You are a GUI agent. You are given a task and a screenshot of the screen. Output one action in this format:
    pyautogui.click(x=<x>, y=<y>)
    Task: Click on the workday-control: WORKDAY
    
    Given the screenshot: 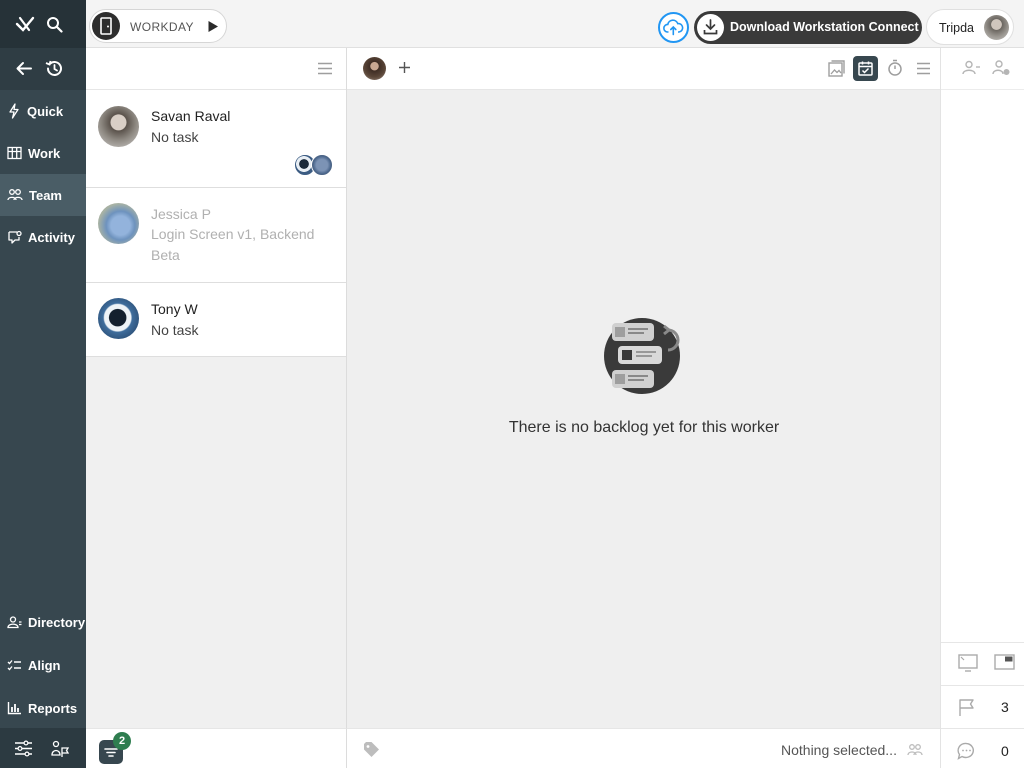 What is the action you would take?
    pyautogui.click(x=158, y=26)
    